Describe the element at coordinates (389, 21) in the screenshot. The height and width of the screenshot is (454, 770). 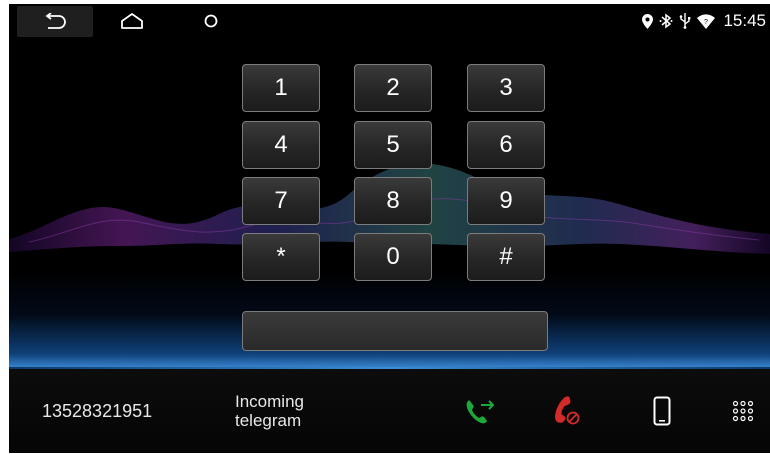
I see `status-bar: ? 15:45` at that location.